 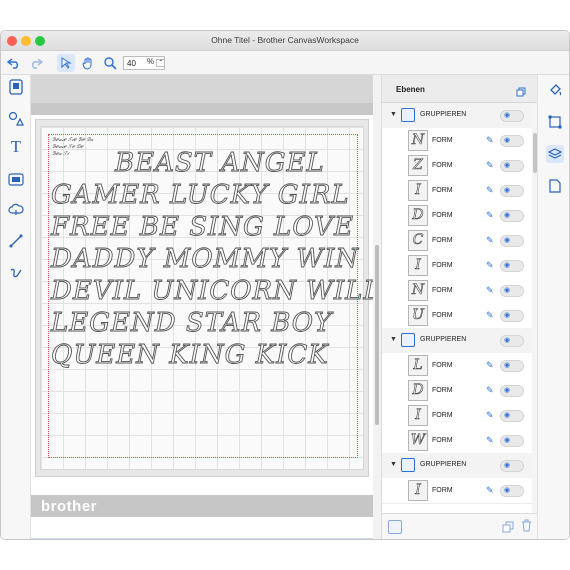 I want to click on page-icon, so click(x=555, y=186).